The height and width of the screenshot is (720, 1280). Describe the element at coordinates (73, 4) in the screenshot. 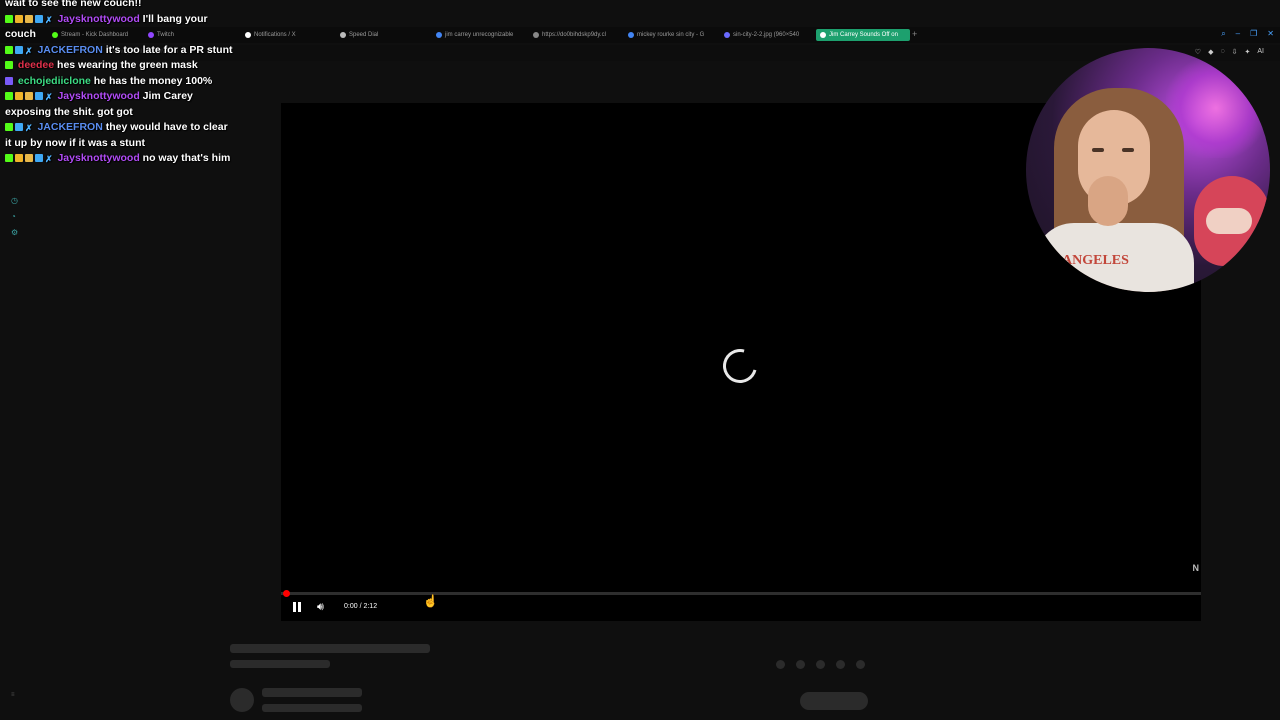

I see `chat-text: wait to see the new couch!!` at that location.